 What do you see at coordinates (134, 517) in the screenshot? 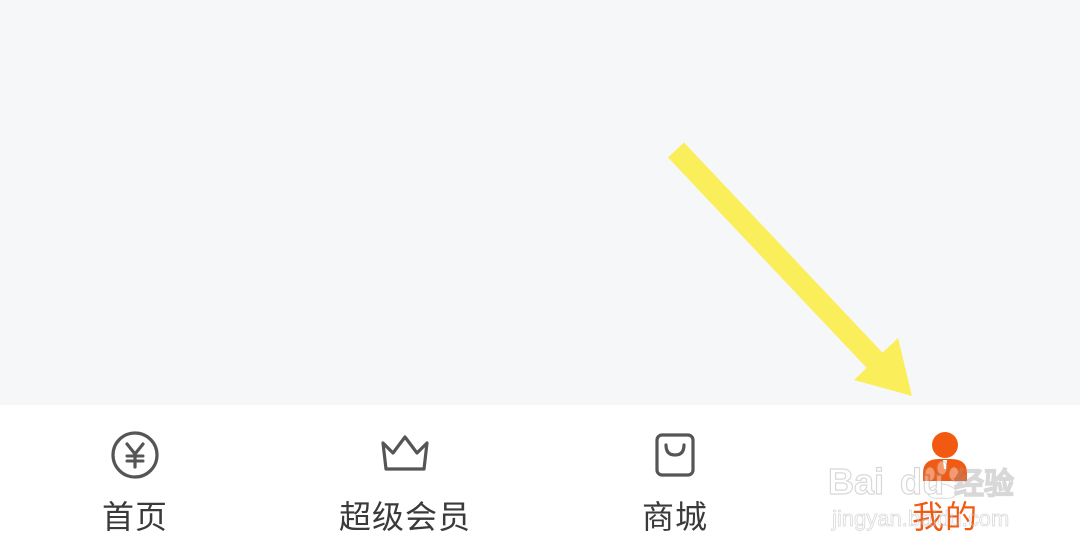
I see `tab-home-label: 首页` at bounding box center [134, 517].